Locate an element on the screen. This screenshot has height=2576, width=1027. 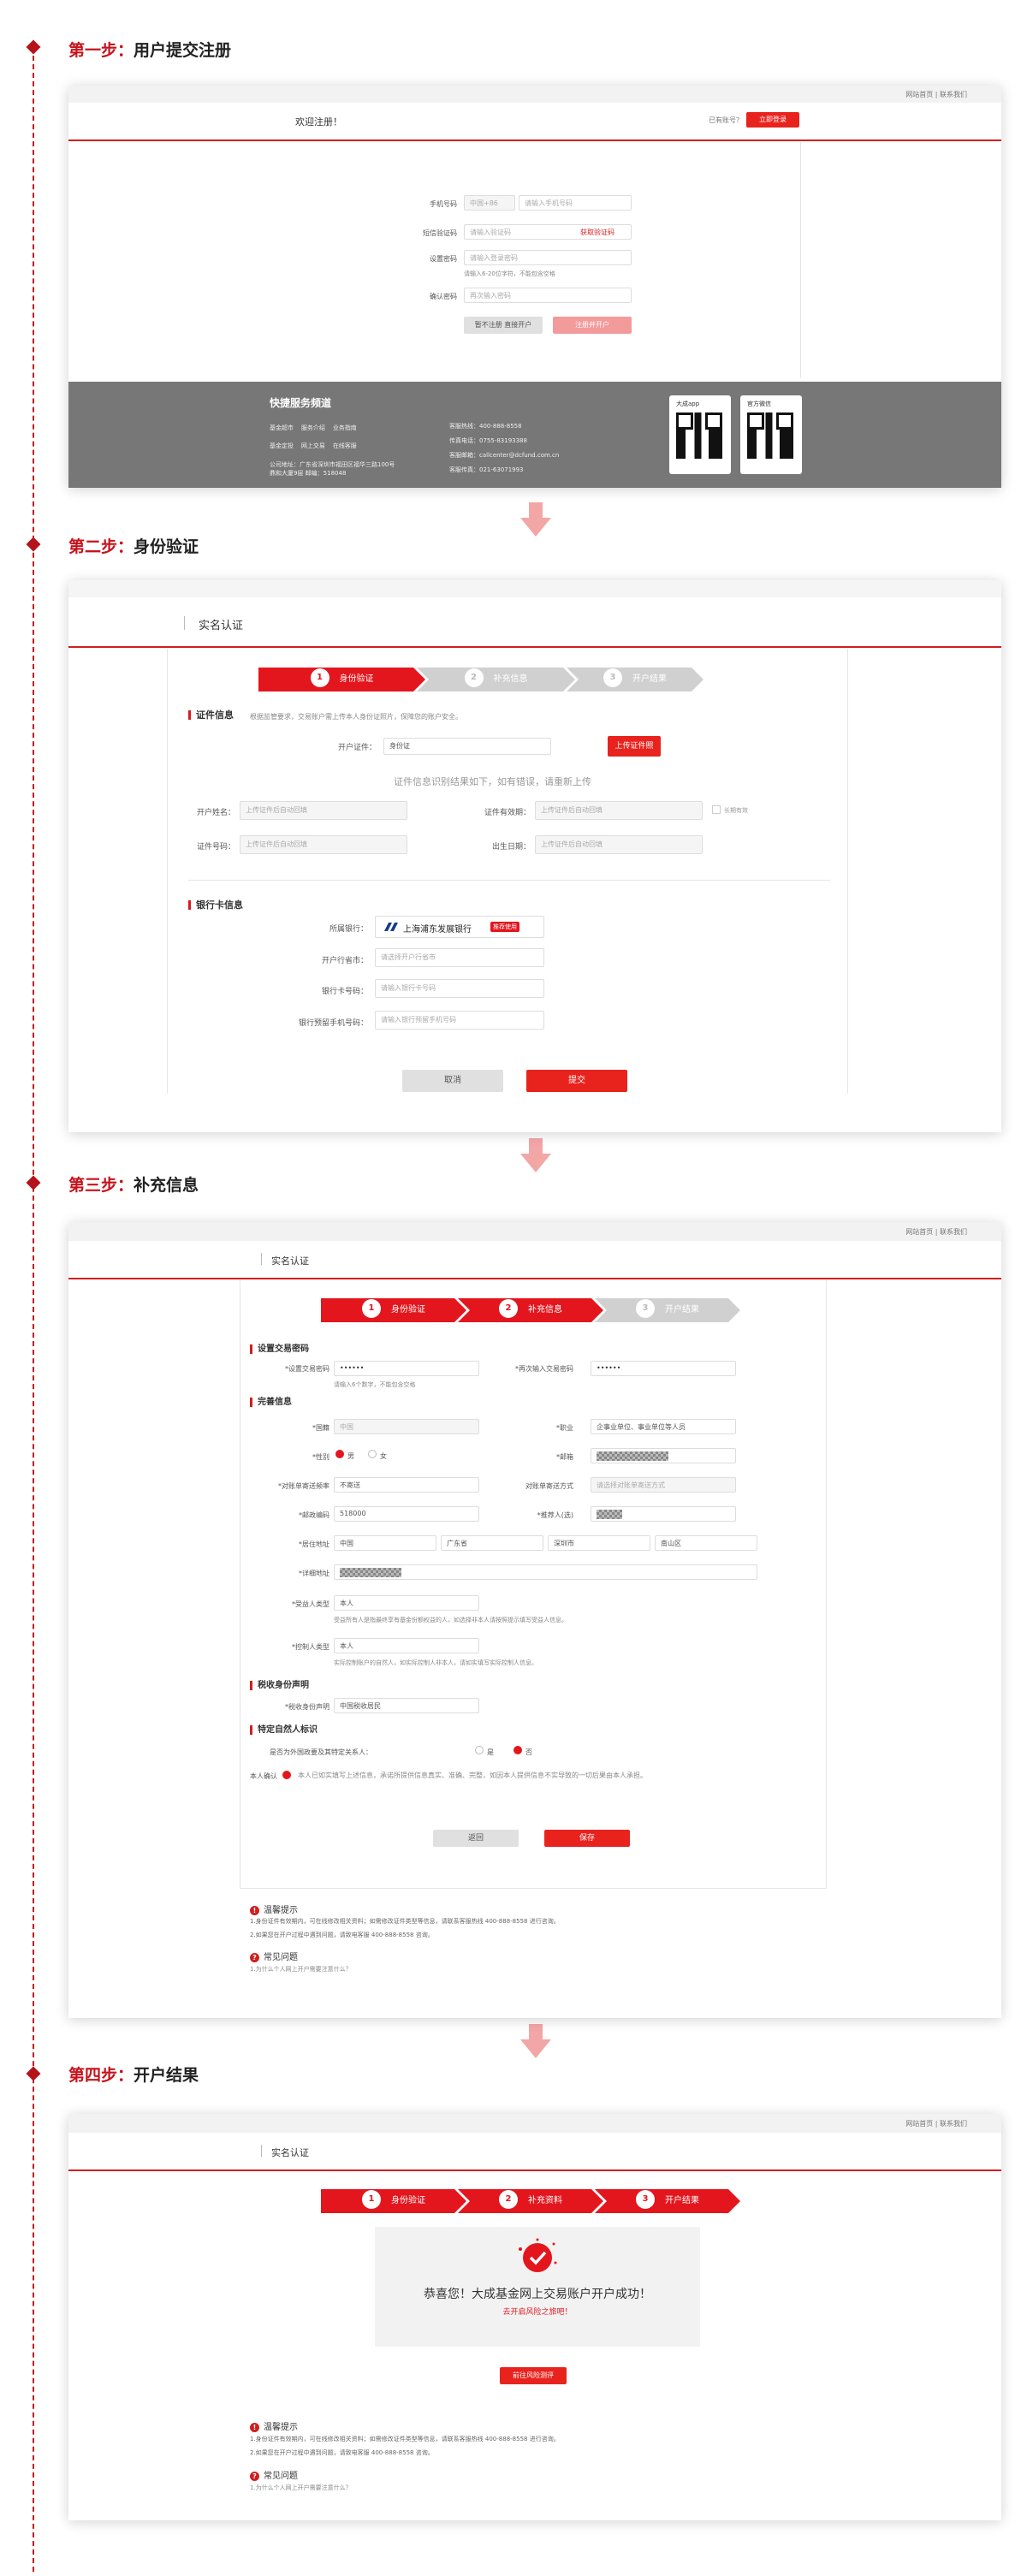
qr-code-icon is located at coordinates (770, 436).